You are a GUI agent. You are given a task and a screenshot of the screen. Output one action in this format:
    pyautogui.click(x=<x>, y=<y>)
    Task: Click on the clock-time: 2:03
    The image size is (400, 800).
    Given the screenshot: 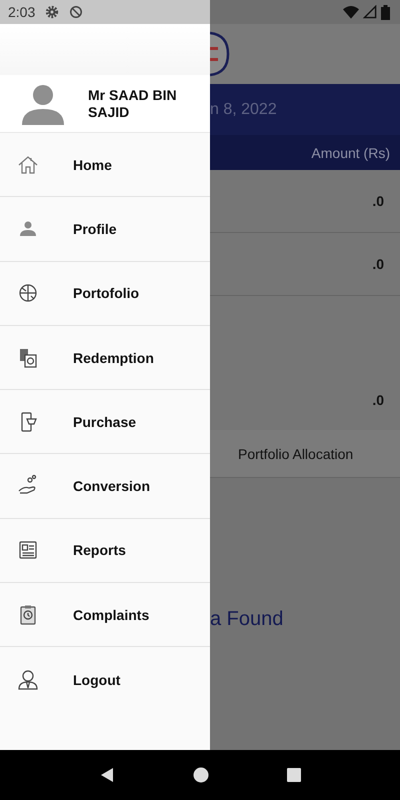 What is the action you would take?
    pyautogui.click(x=22, y=12)
    